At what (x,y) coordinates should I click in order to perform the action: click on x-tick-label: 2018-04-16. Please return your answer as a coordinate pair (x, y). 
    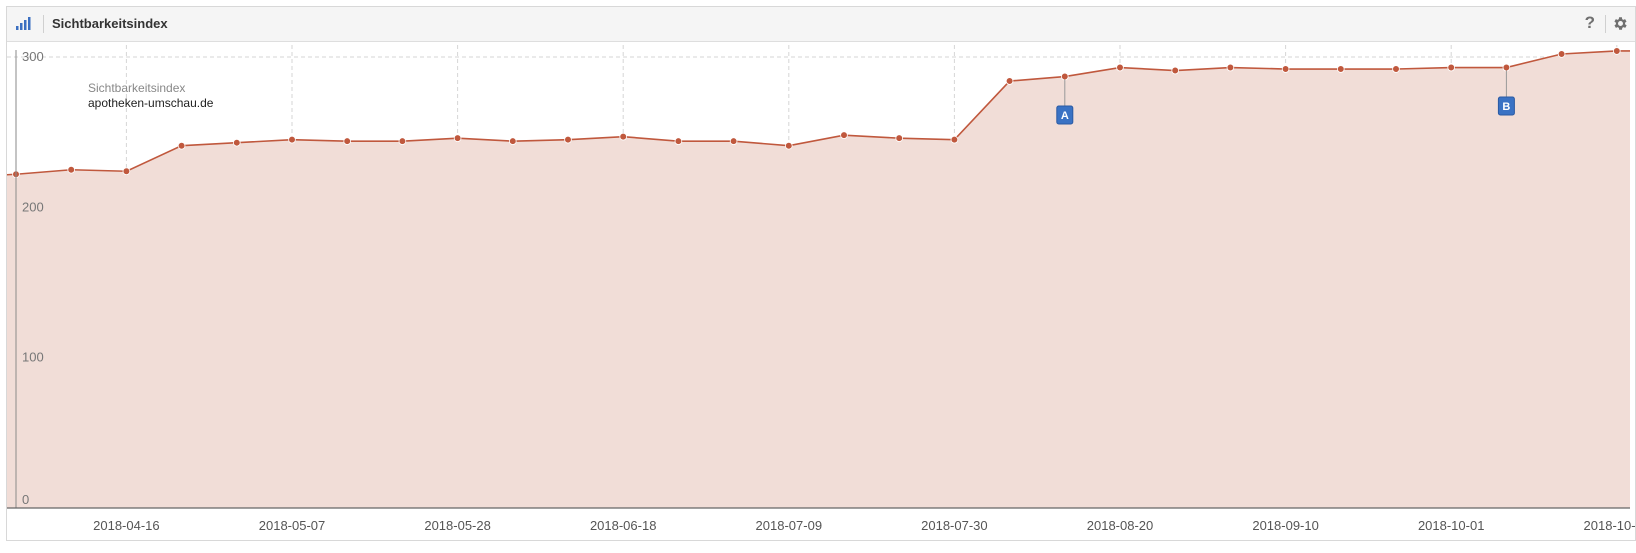
    Looking at the image, I should click on (126, 525).